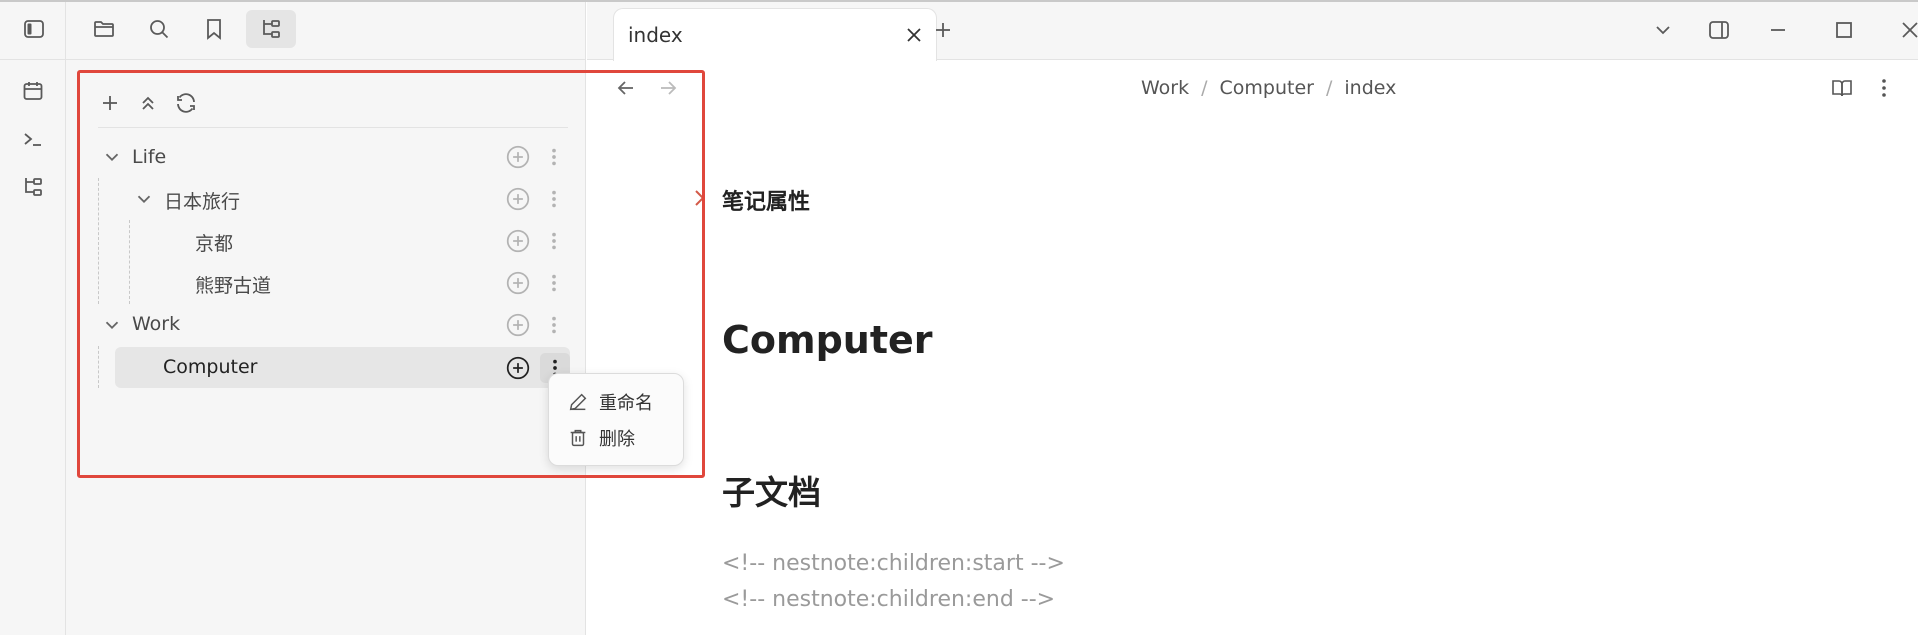  What do you see at coordinates (98, 367) in the screenshot?
I see `indent-guide` at bounding box center [98, 367].